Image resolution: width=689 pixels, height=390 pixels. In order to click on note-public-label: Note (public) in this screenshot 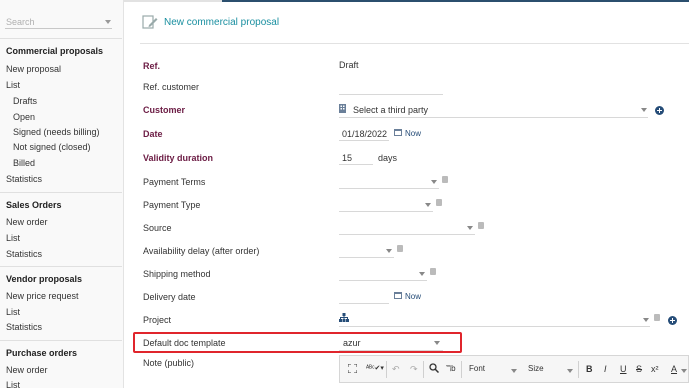, I will do `click(169, 363)`.